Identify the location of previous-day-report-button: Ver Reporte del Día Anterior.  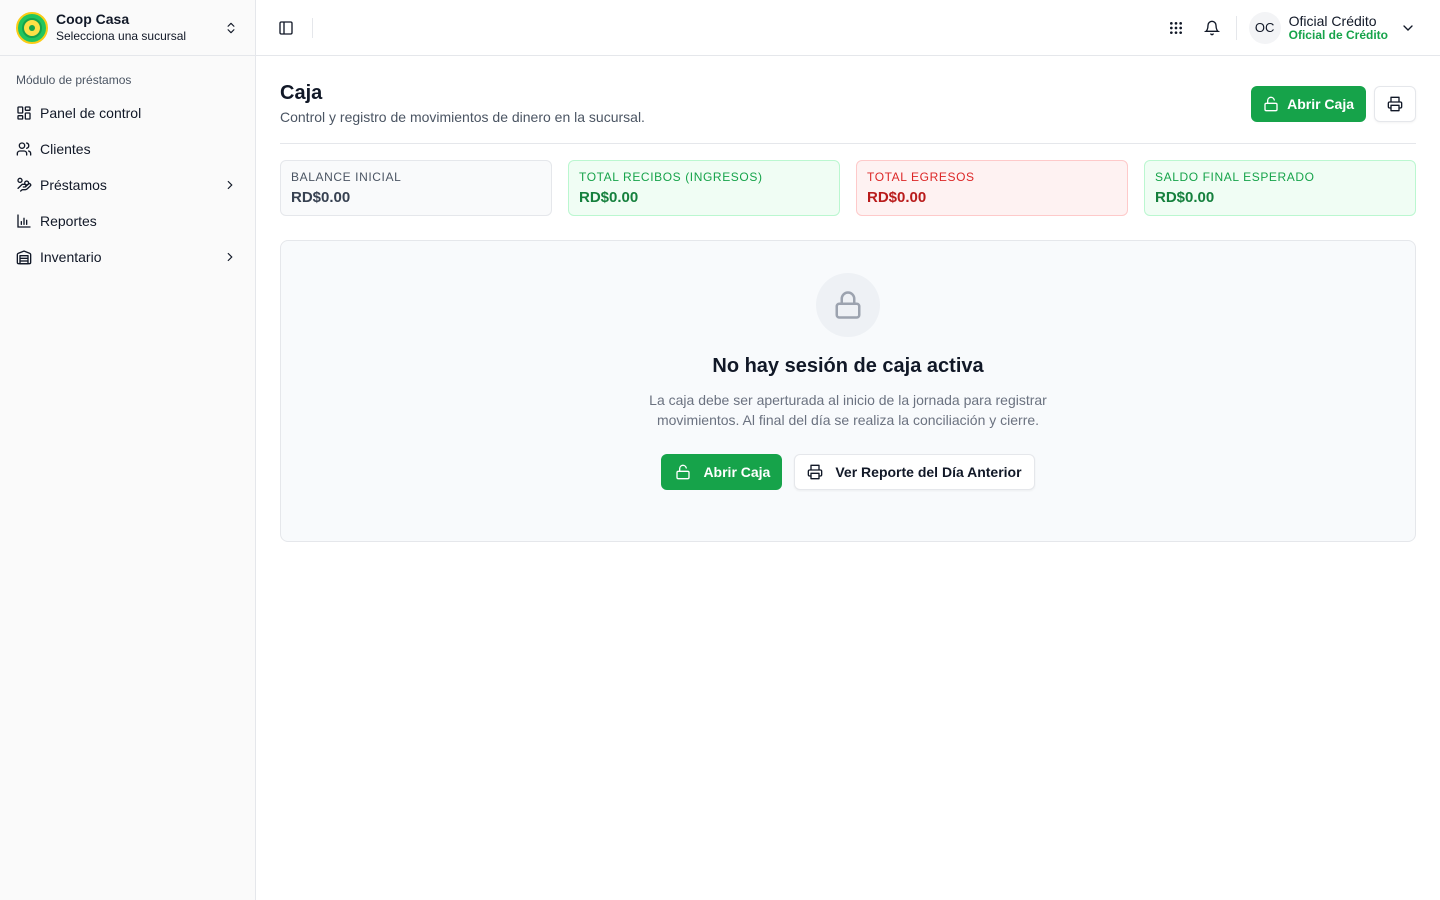
(914, 472).